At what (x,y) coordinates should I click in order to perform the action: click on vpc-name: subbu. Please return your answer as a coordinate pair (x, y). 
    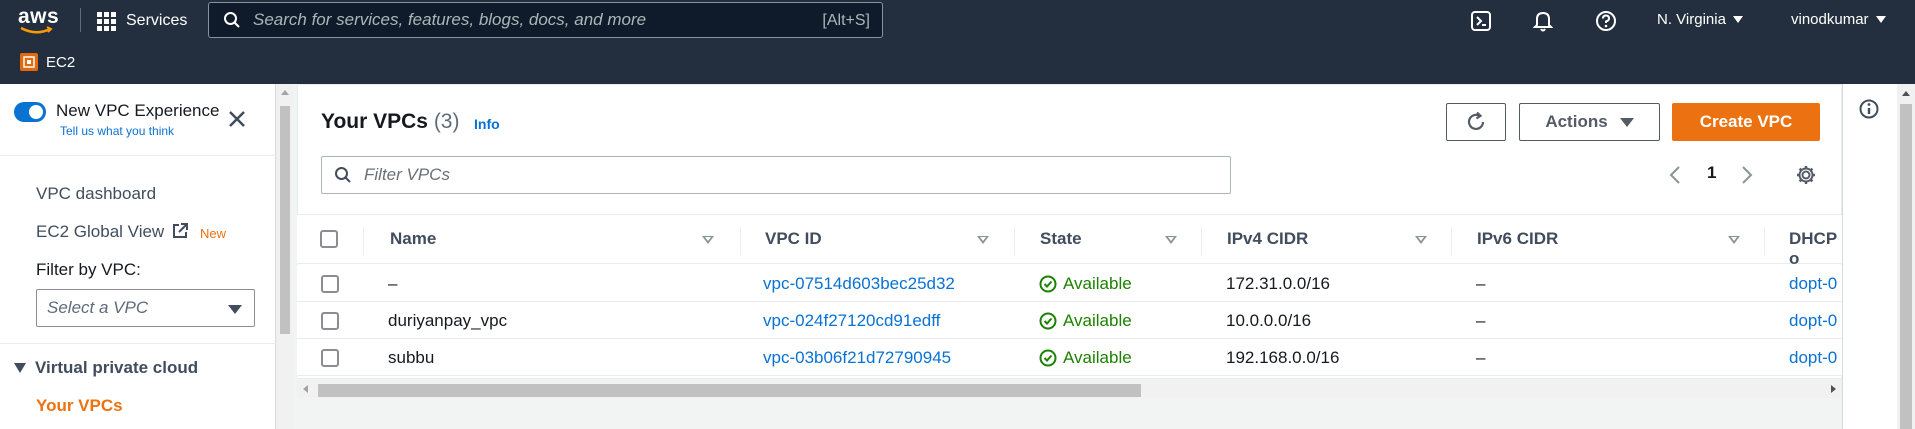
    Looking at the image, I should click on (411, 357).